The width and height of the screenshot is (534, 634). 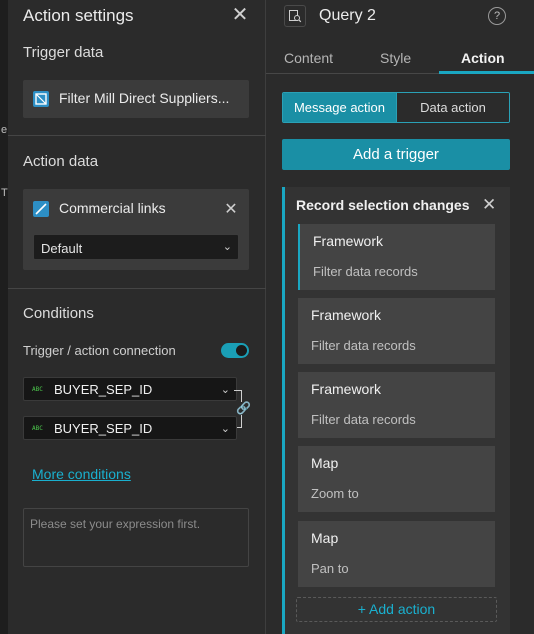 I want to click on action-data-target: Commercial links ✕ Default ⌄, so click(x=136, y=229).